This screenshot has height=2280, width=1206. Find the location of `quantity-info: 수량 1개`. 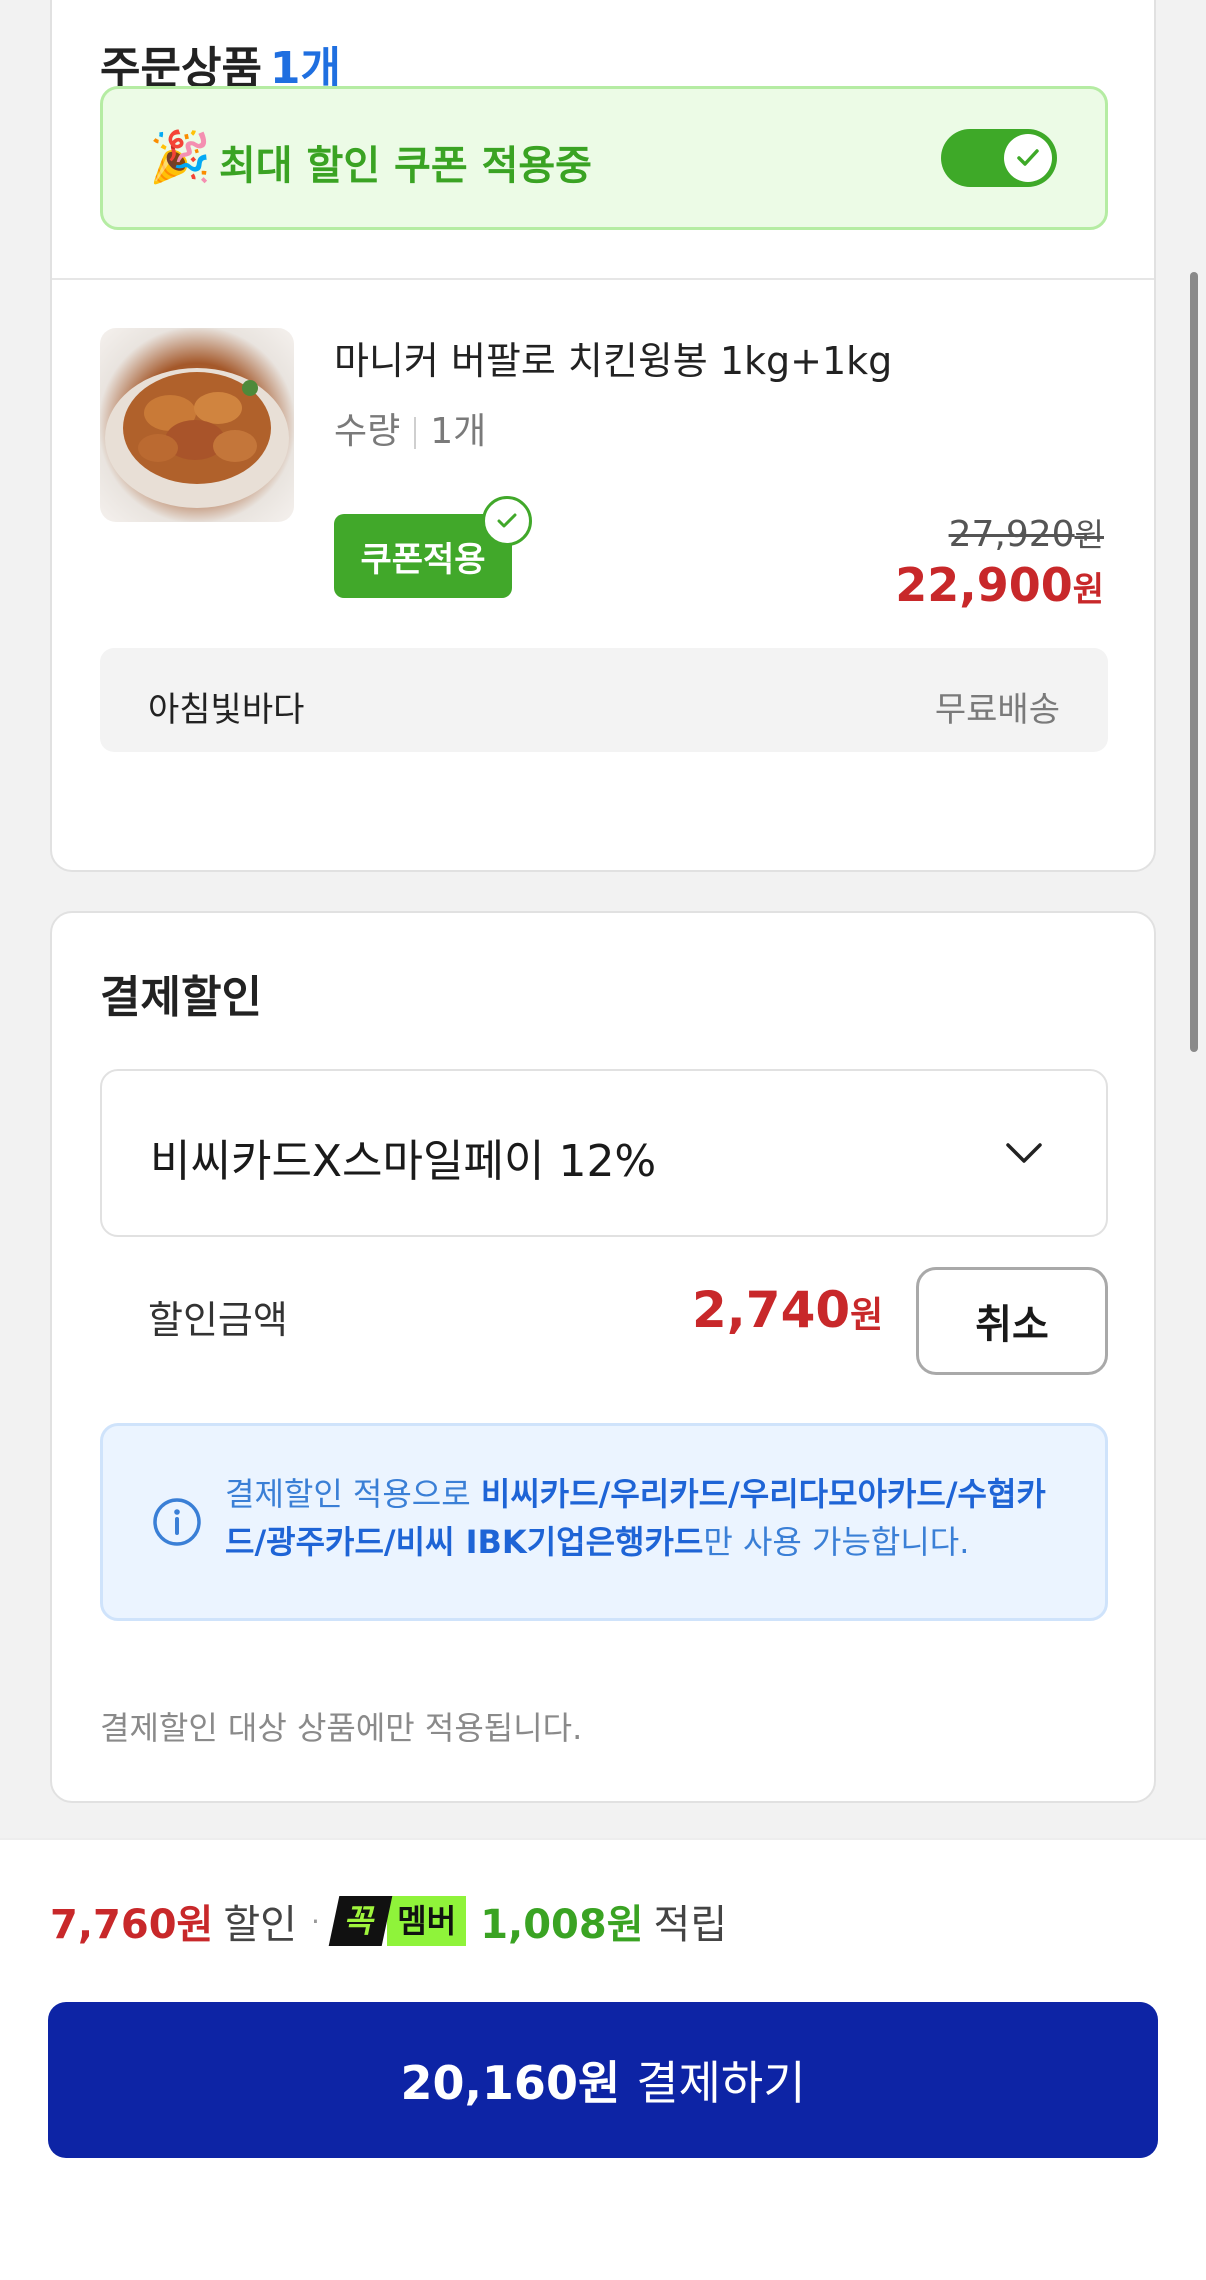

quantity-info: 수량 1개 is located at coordinates (410, 428).